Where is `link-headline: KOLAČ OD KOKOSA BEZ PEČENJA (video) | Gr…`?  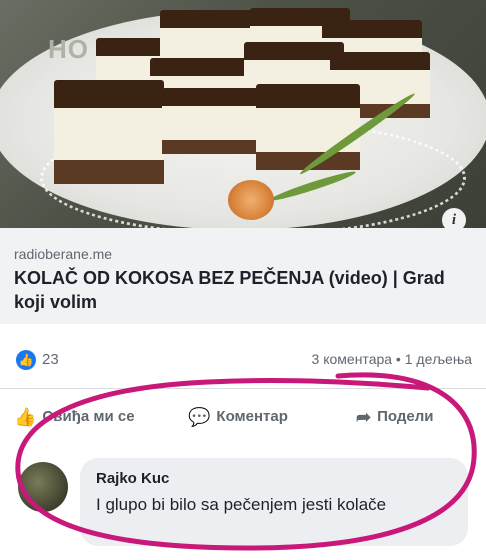
link-headline: KOLAČ OD KOKOSA BEZ PEČENJA (video) | Gr… is located at coordinates (234, 290).